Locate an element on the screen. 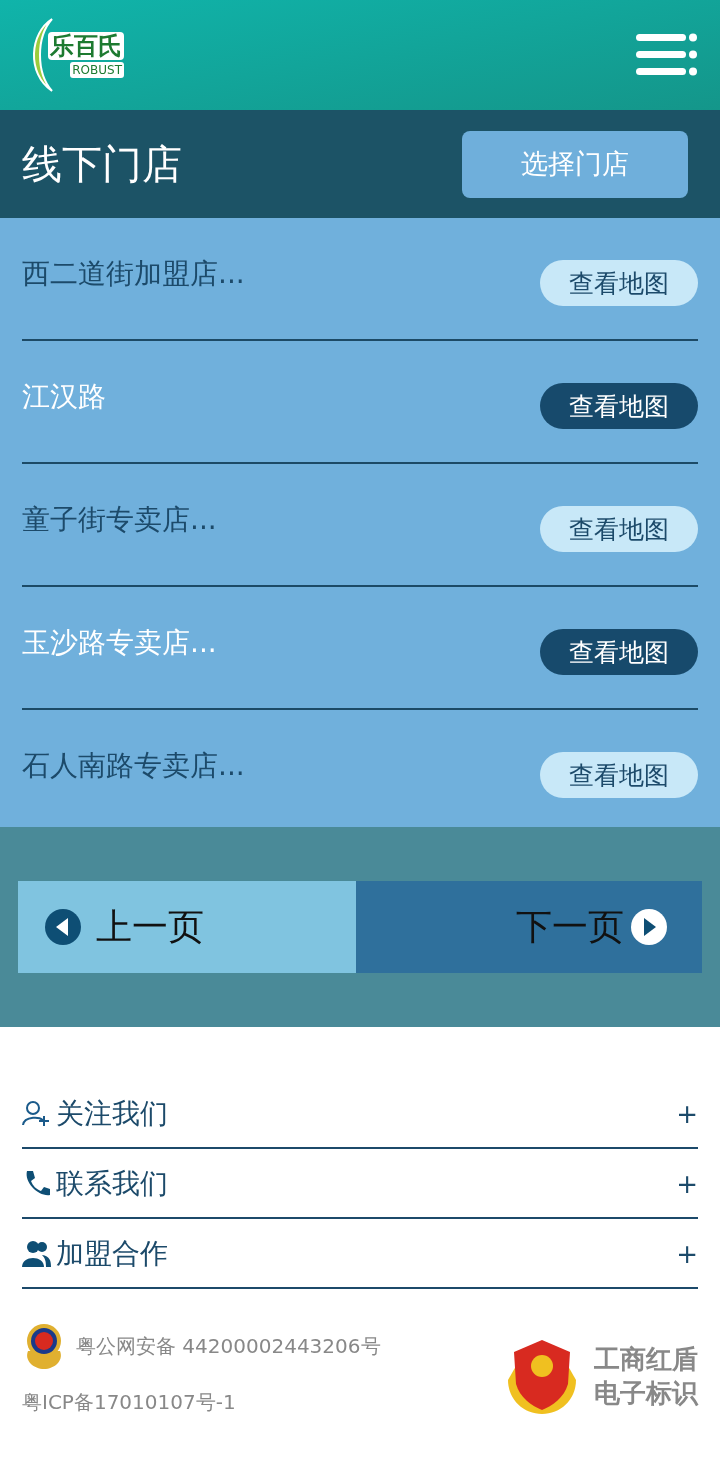 Image resolution: width=720 pixels, height=1465 pixels. people-icon is located at coordinates (37, 1254).